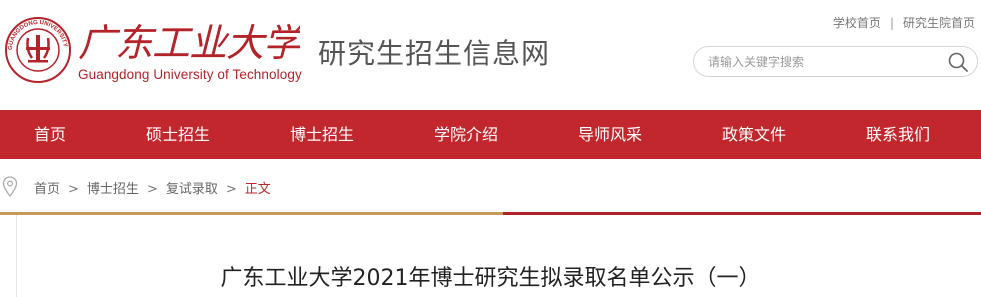  What do you see at coordinates (190, 74) in the screenshot?
I see `university-english-name: Guangdong University of Technology` at bounding box center [190, 74].